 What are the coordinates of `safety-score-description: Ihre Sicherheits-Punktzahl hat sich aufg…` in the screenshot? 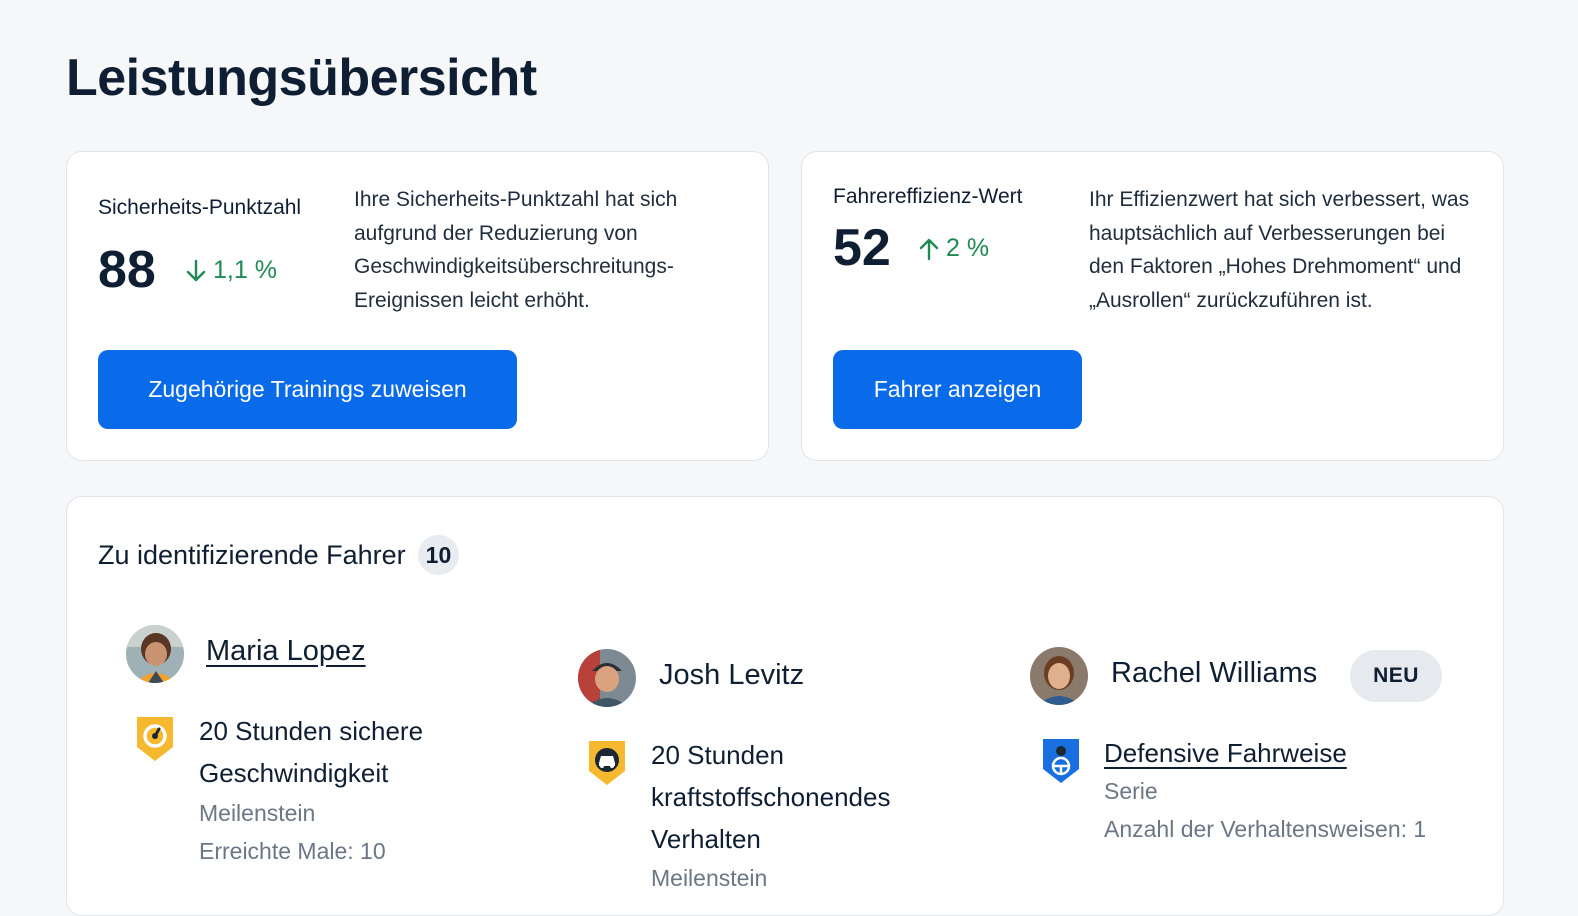 It's located at (516, 250).